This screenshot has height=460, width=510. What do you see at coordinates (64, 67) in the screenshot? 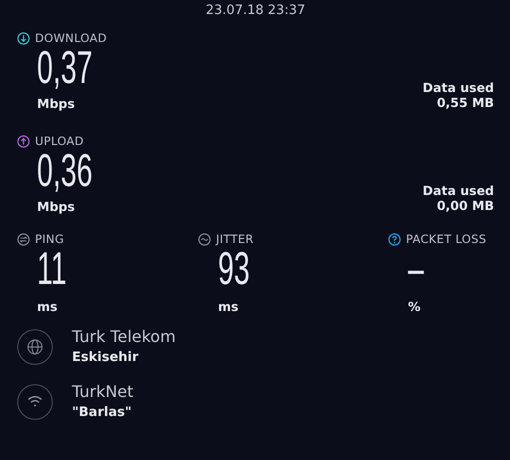
I see `speed-value: 0,37` at bounding box center [64, 67].